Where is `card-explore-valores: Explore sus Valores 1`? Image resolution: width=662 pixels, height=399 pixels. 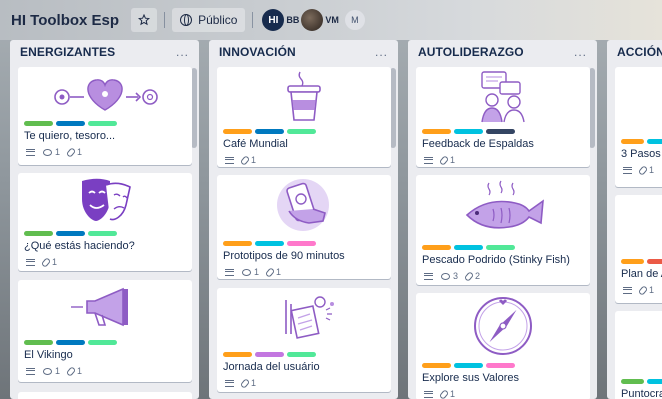
card-explore-valores: Explore sus Valores 1 is located at coordinates (503, 346).